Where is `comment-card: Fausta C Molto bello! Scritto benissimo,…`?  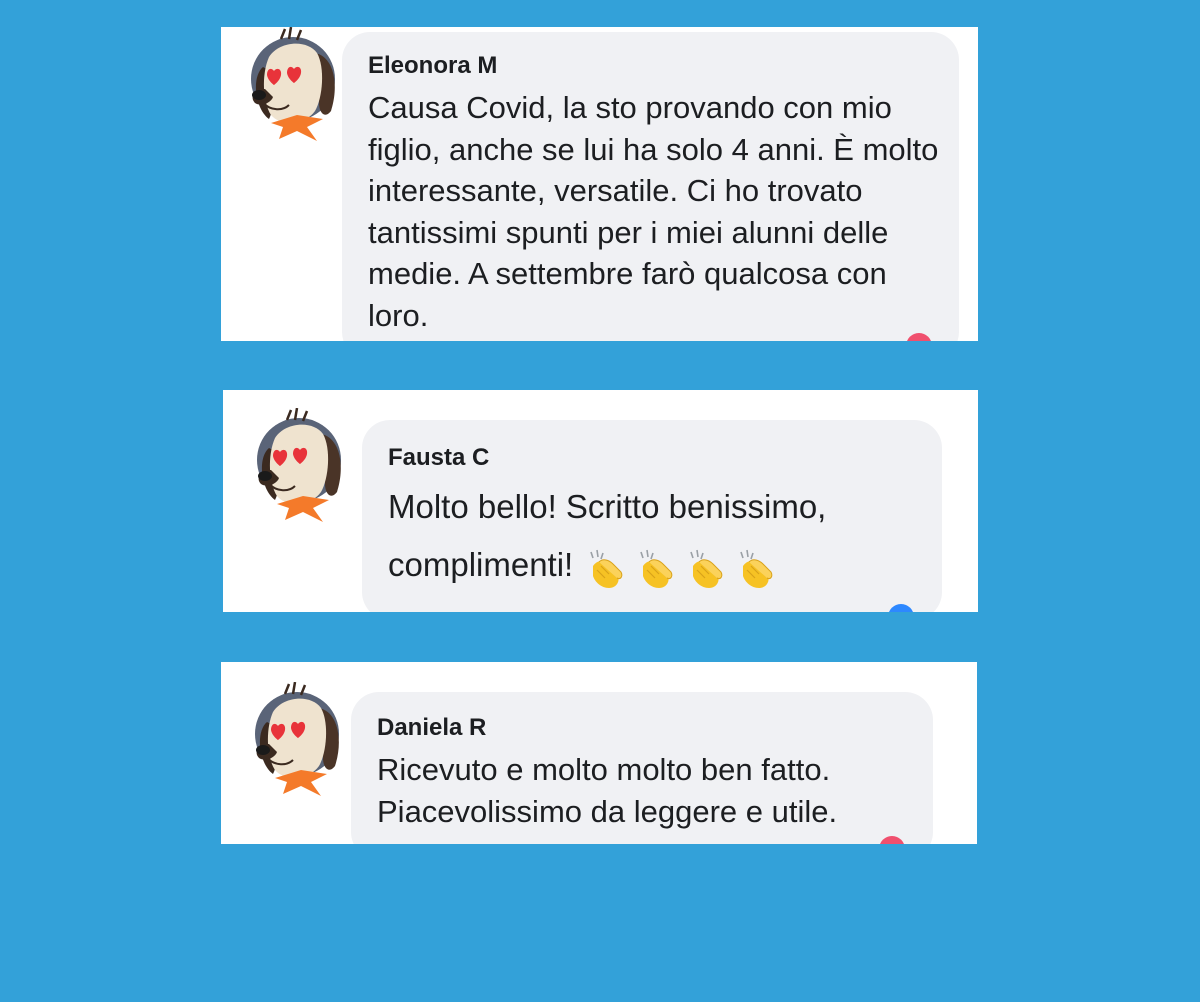 comment-card: Fausta C Molto bello! Scritto benissimo,… is located at coordinates (600, 501).